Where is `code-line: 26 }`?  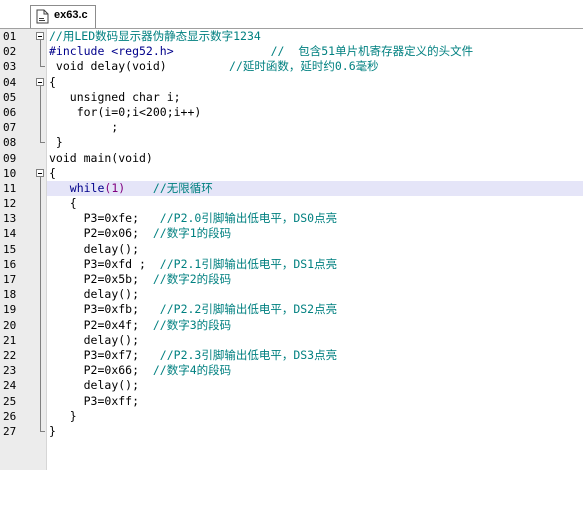
code-line: 26 } is located at coordinates (291, 416).